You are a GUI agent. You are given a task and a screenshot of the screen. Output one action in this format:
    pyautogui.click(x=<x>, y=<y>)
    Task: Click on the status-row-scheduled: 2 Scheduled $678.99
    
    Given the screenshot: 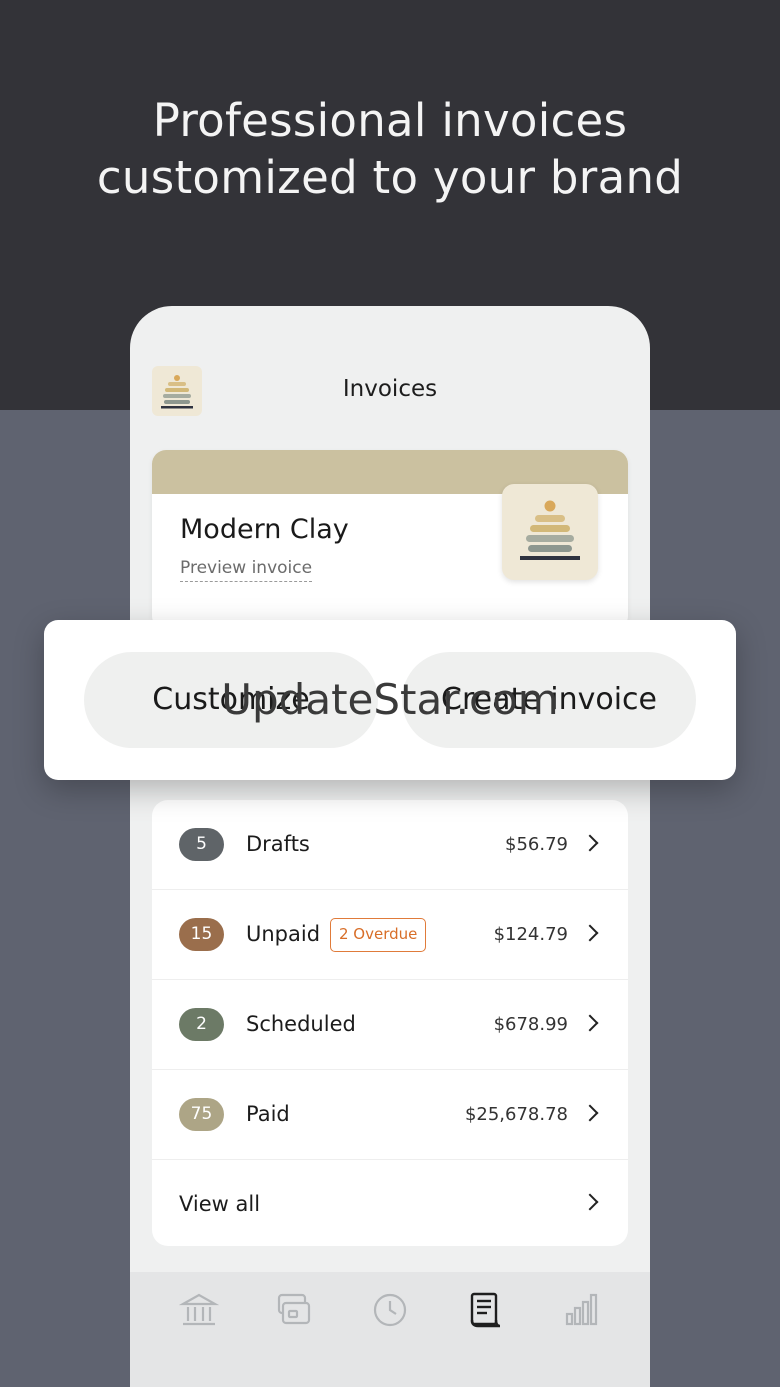 What is the action you would take?
    pyautogui.click(x=390, y=1025)
    